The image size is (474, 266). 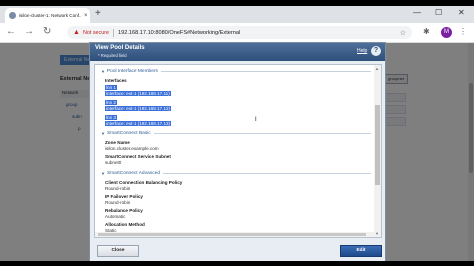 What do you see at coordinates (12, 15) in the screenshot?
I see `favicon-icon` at bounding box center [12, 15].